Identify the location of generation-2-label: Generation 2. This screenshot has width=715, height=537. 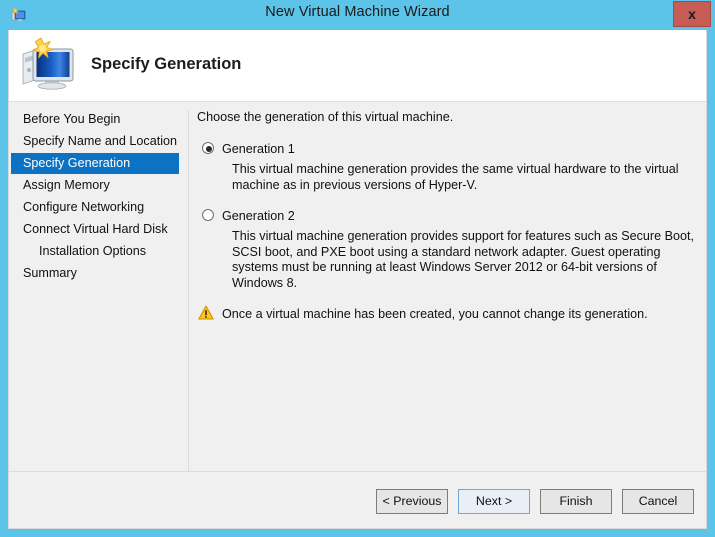
(258, 216).